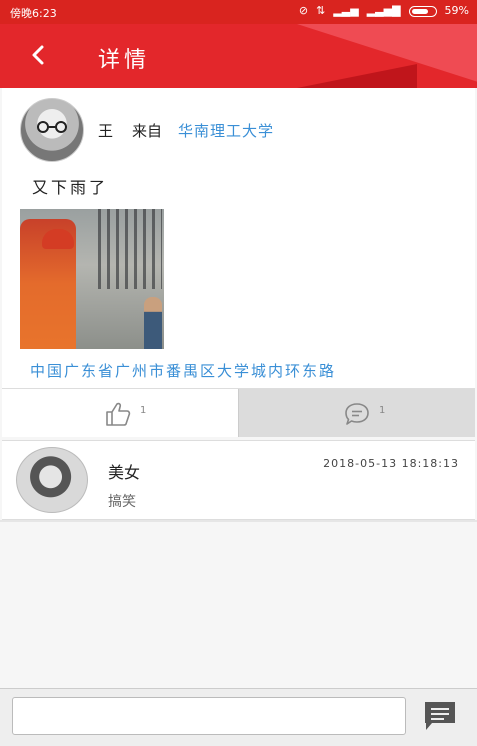 Image resolution: width=477 pixels, height=746 pixels. What do you see at coordinates (238, 521) in the screenshot?
I see `divider` at bounding box center [238, 521].